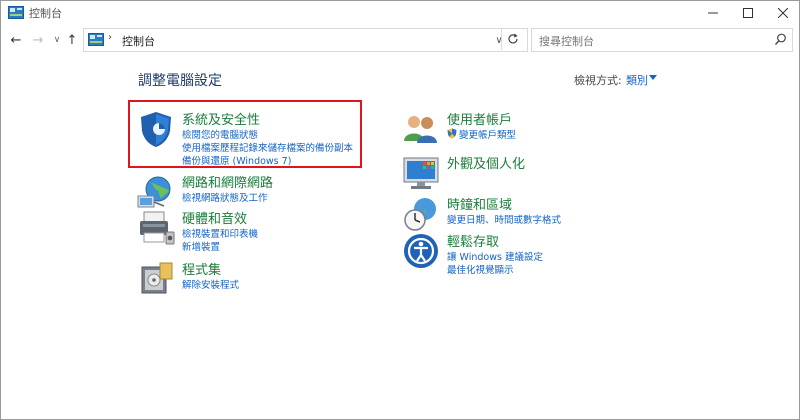  I want to click on search-icon, so click(780, 39).